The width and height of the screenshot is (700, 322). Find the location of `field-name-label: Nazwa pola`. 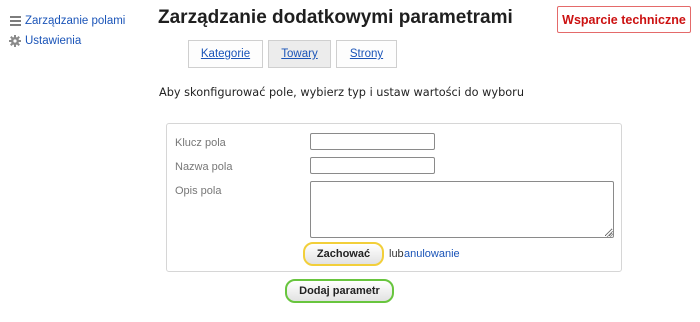

field-name-label: Nazwa pola is located at coordinates (204, 167).